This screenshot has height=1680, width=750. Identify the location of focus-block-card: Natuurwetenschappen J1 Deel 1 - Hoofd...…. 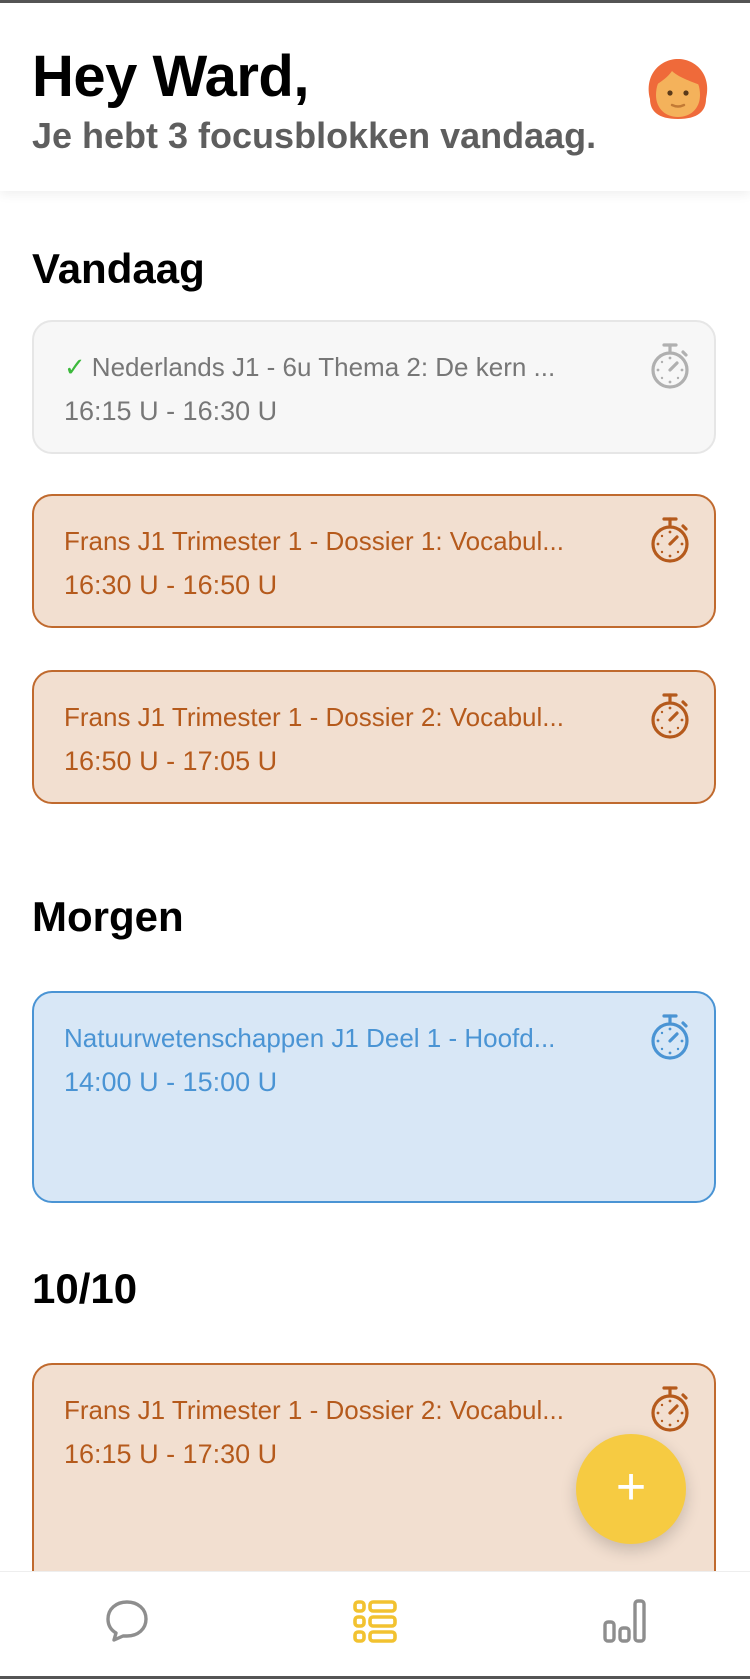
(374, 1097).